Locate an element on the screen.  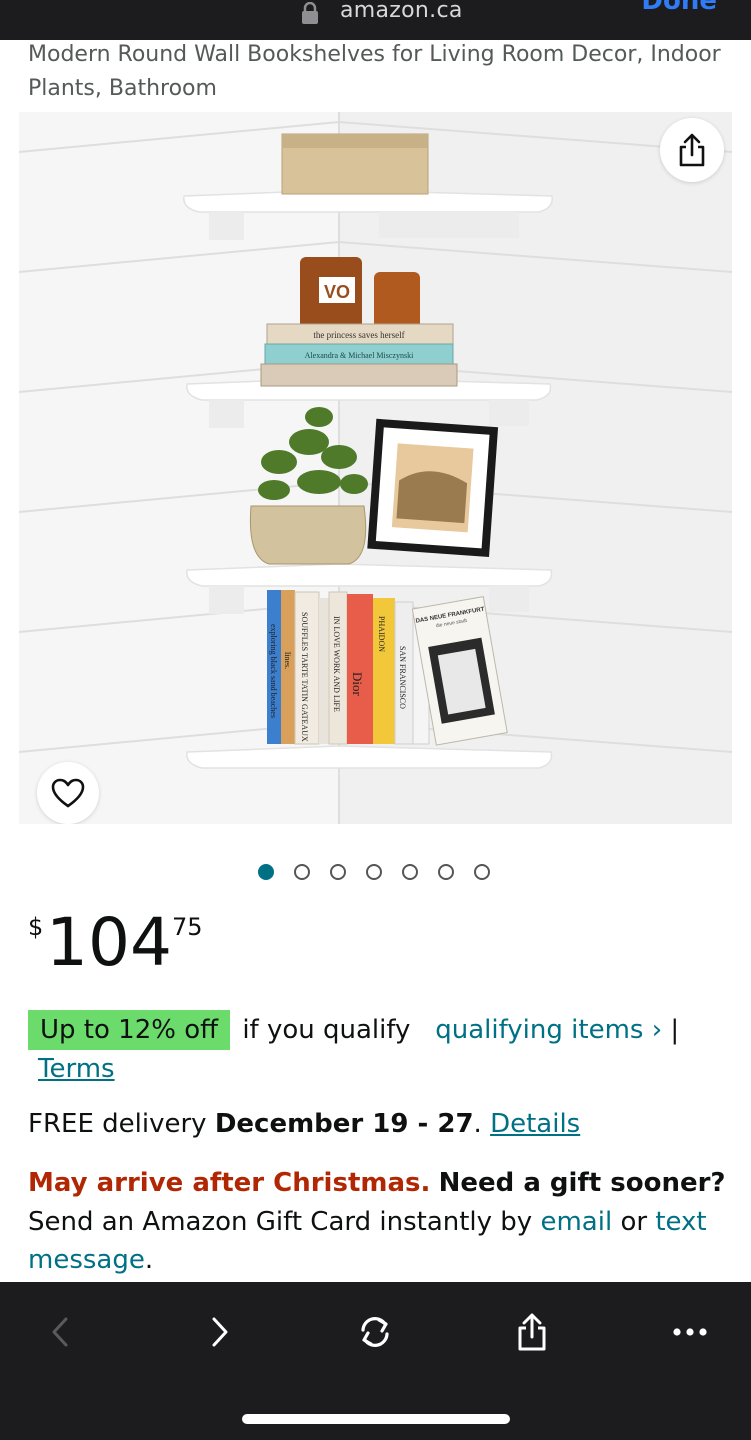
discount-badge: Up to 12% off is located at coordinates (129, 1030).